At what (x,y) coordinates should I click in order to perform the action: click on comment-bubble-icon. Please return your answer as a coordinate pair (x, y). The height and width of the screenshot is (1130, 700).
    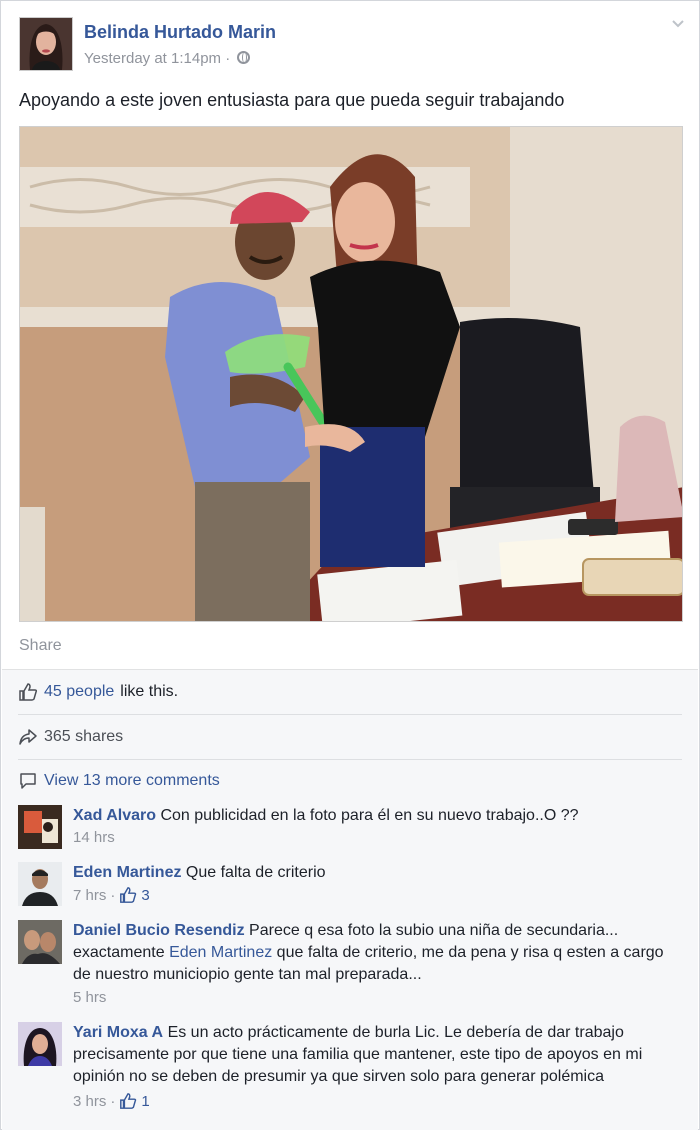
    Looking at the image, I should click on (28, 781).